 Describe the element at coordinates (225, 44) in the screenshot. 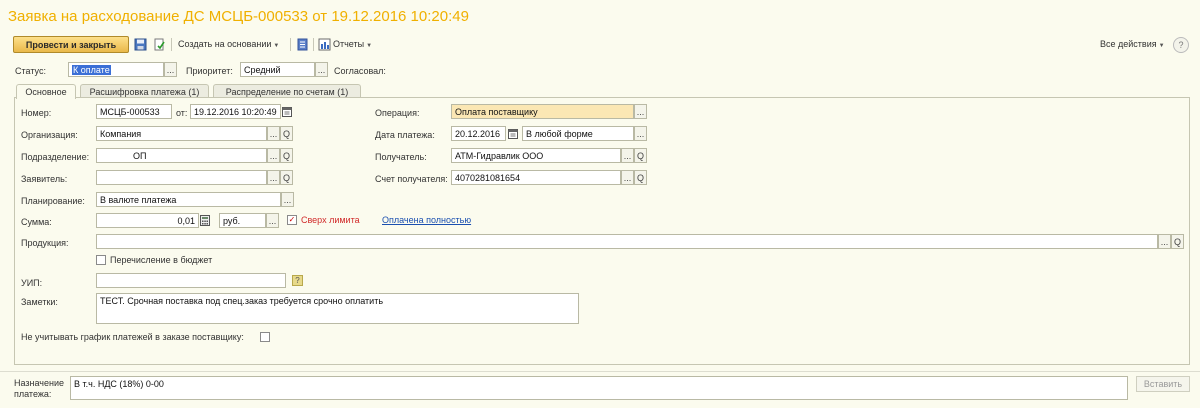

I see `create-based-on-label: Создать на основании` at that location.